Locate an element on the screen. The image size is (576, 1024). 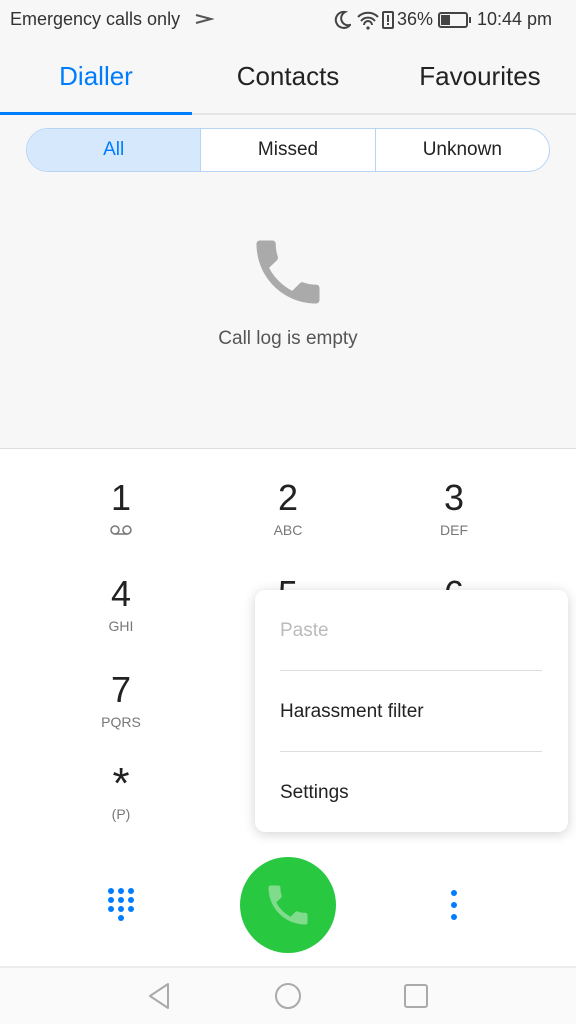
key-3: 3 DEF is located at coordinates (454, 508).